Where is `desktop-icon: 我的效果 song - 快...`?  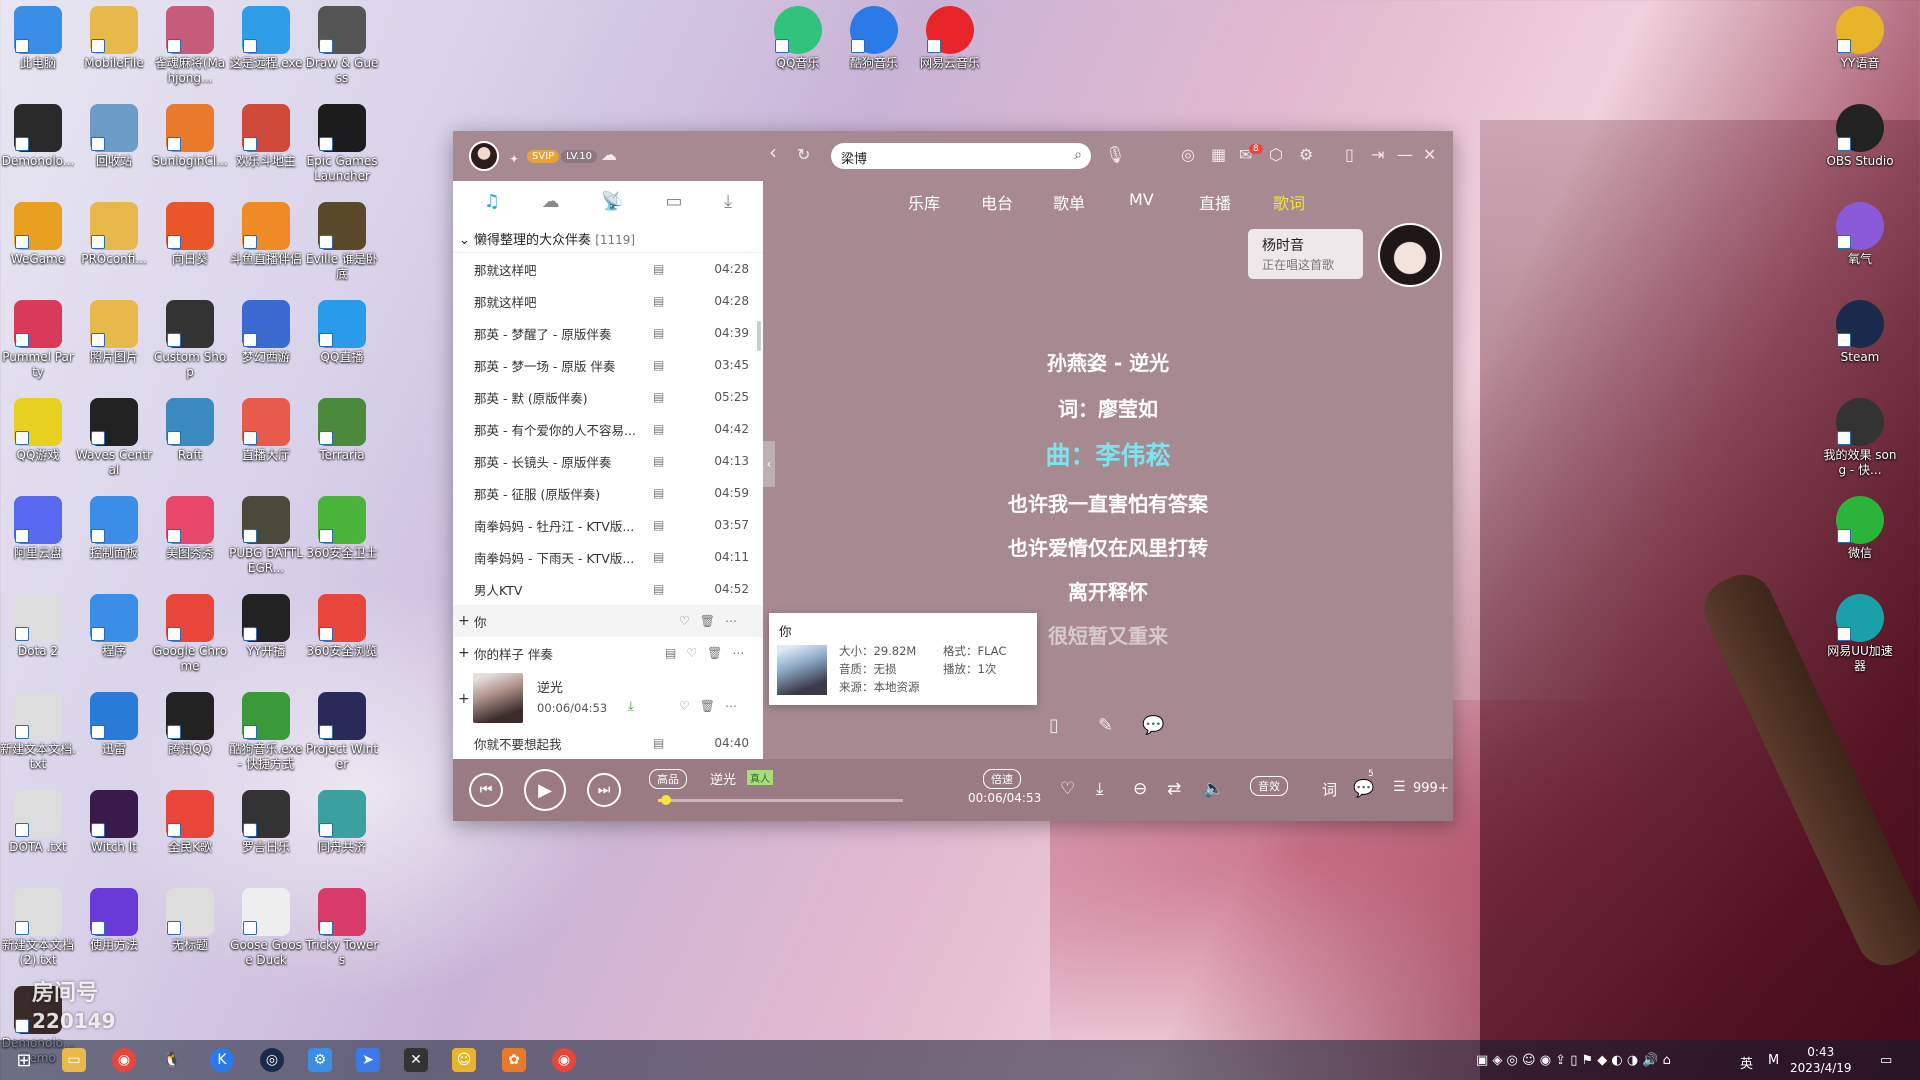
desktop-icon: 我的效果 song - 快... is located at coordinates (1860, 438).